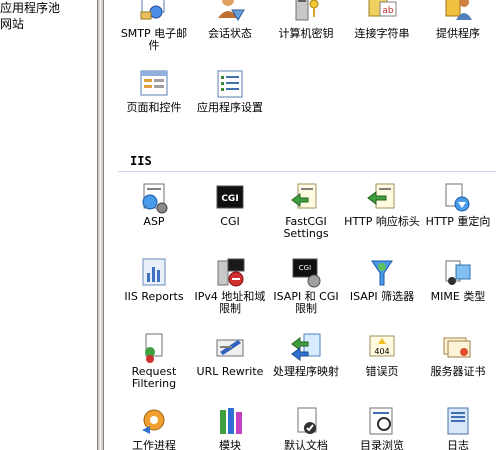 This screenshot has width=496, height=450. What do you see at coordinates (458, 296) in the screenshot?
I see `feature-label: MIME 类型` at bounding box center [458, 296].